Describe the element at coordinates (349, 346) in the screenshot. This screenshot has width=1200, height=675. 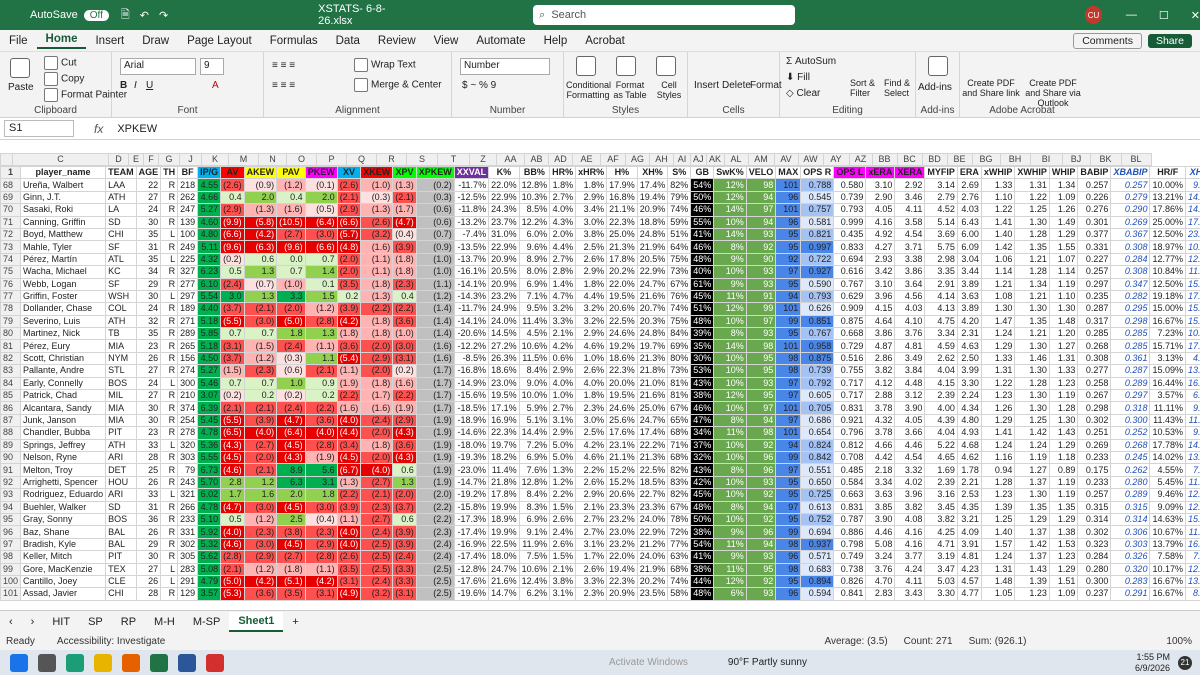
I see `cell: (3.6)` at that location.